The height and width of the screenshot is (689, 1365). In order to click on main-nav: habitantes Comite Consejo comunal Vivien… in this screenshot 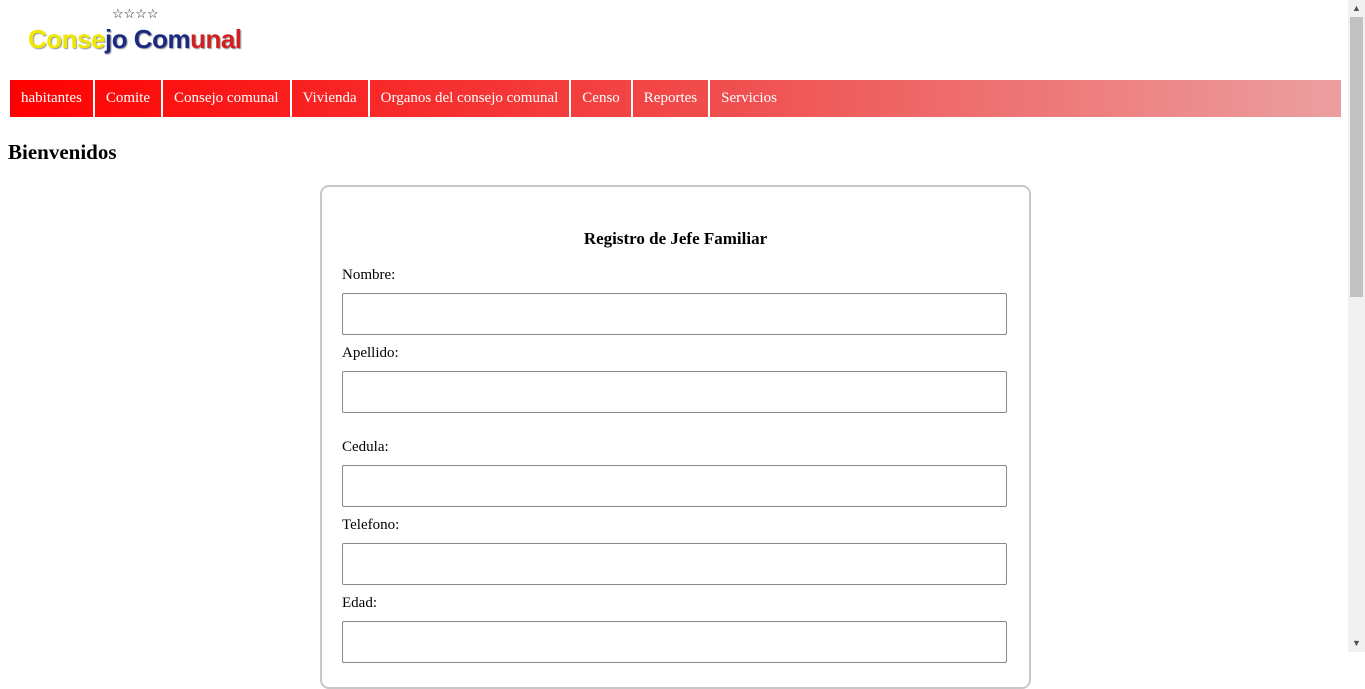, I will do `click(675, 98)`.